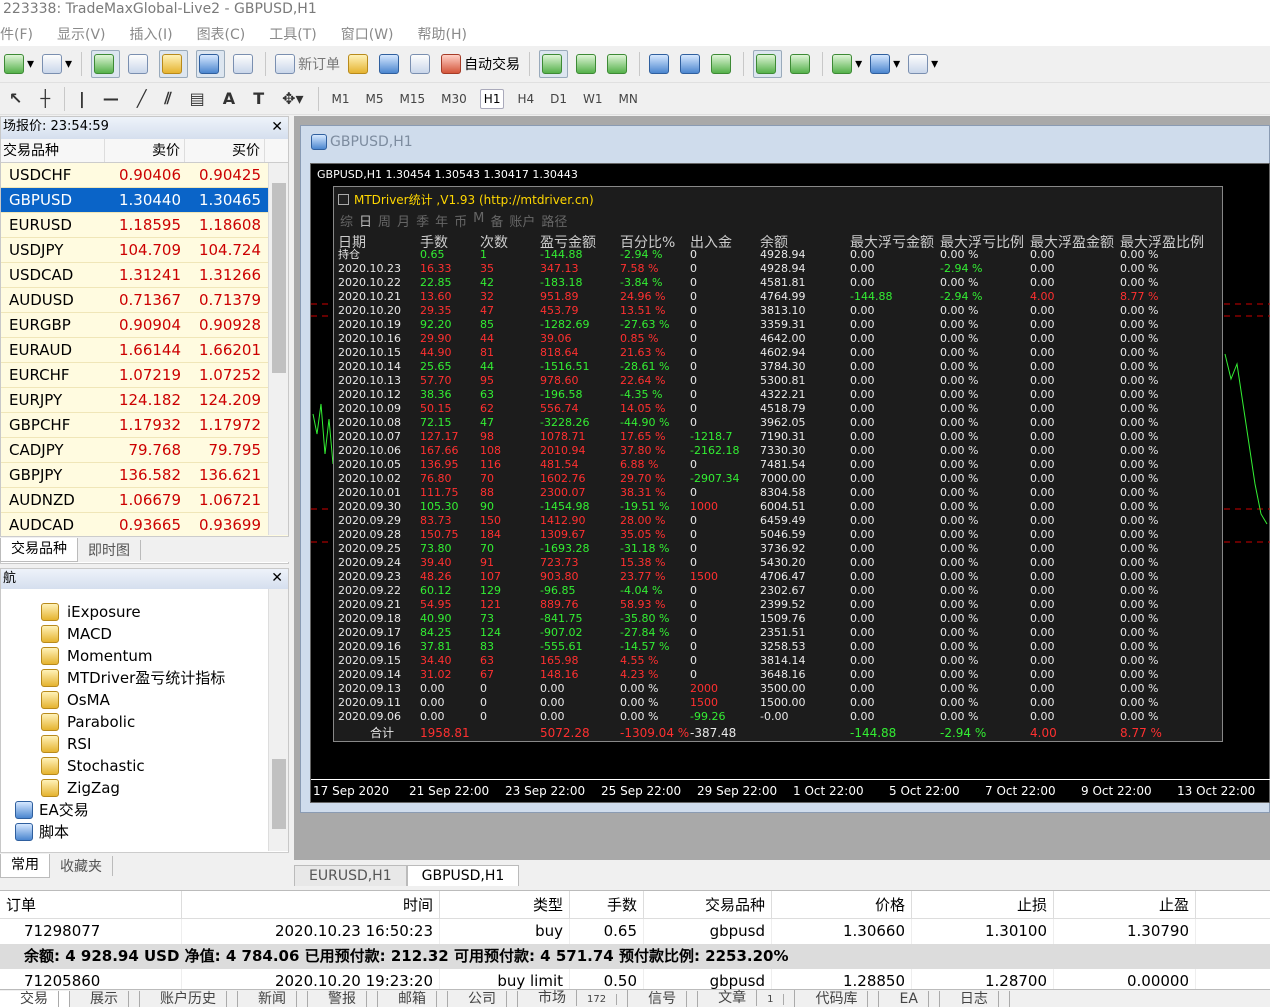  I want to click on tab-favorites: 收藏夹, so click(81, 865).